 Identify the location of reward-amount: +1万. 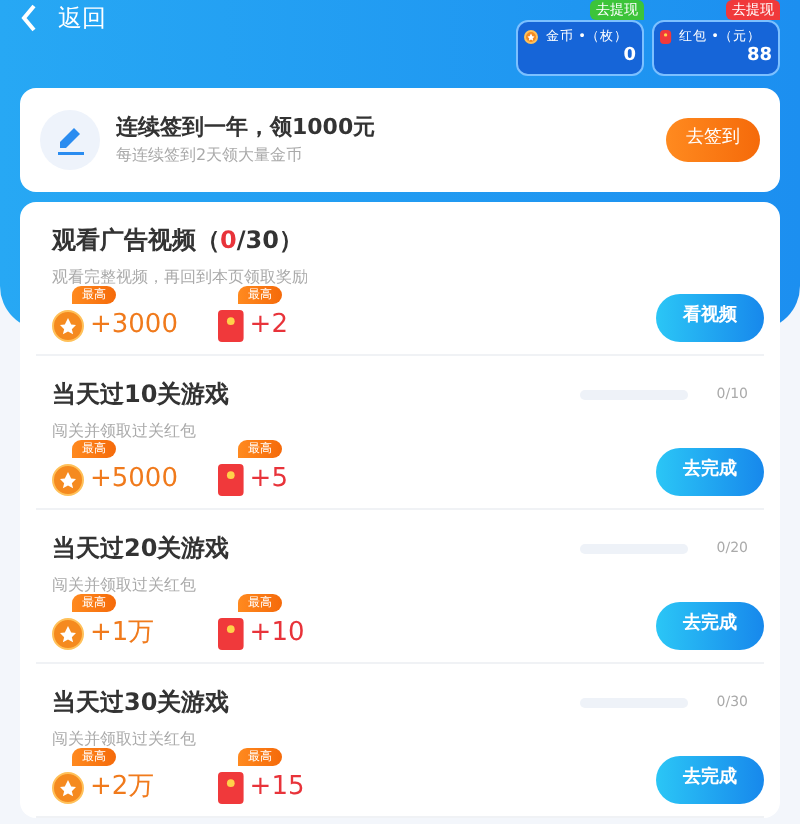
(122, 634).